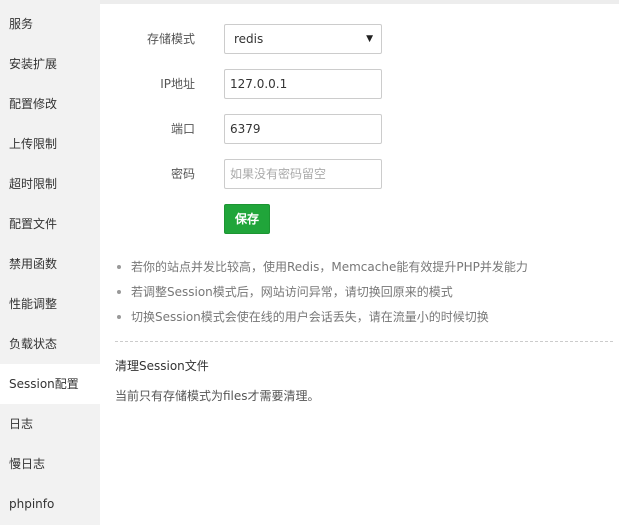 The height and width of the screenshot is (525, 619). Describe the element at coordinates (303, 39) in the screenshot. I see `storage-mode-select: redis ▼` at that location.